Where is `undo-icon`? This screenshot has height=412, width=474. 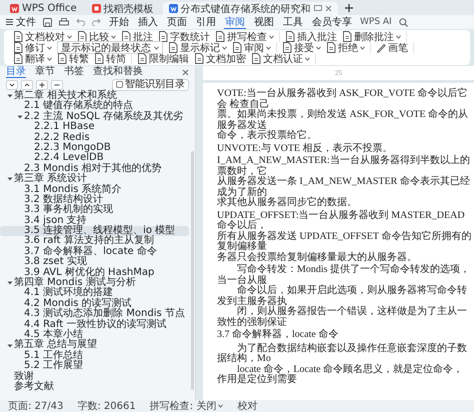
undo-icon is located at coordinates (80, 22).